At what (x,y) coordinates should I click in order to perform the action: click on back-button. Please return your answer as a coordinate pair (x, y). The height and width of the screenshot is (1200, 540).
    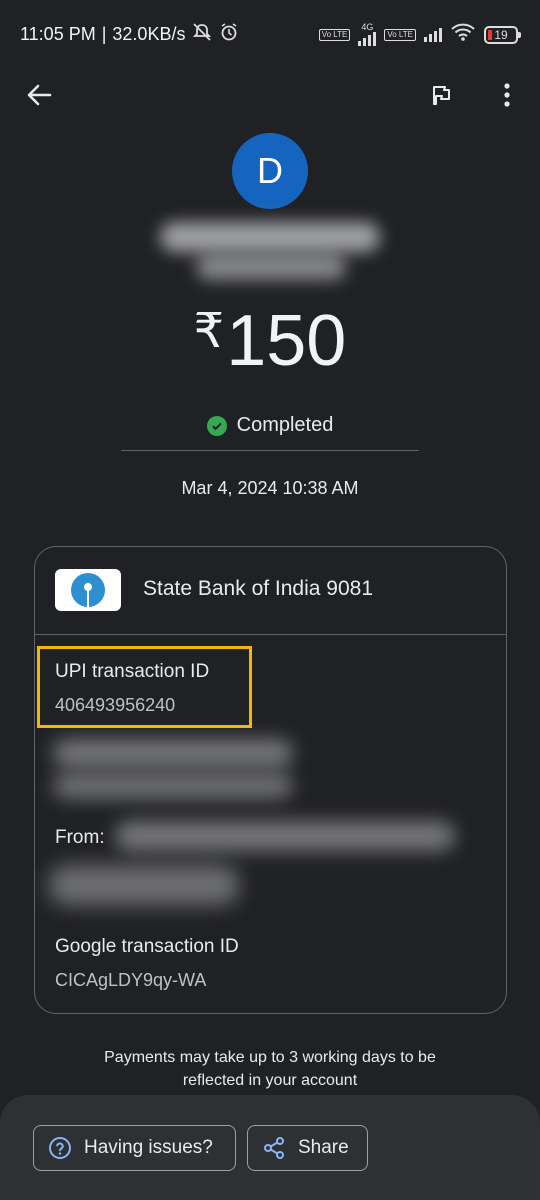
    Looking at the image, I should click on (39, 95).